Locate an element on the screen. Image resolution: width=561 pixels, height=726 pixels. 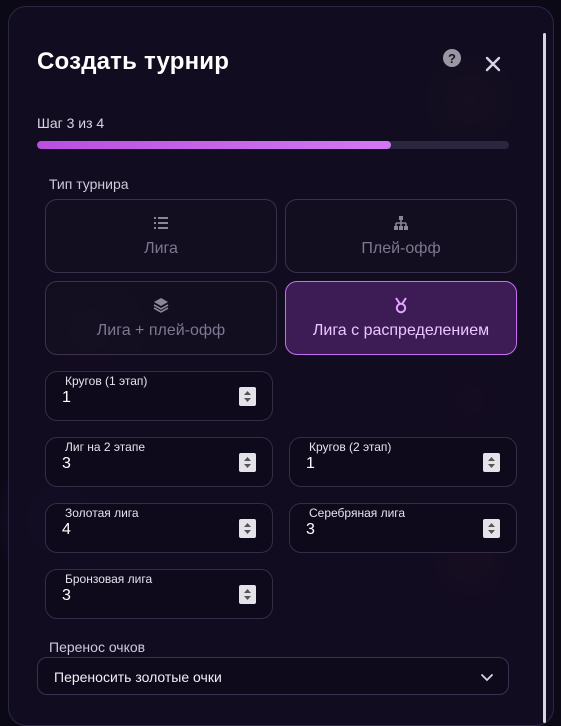
type-option-label: Лига + плей-офф is located at coordinates (161, 331).